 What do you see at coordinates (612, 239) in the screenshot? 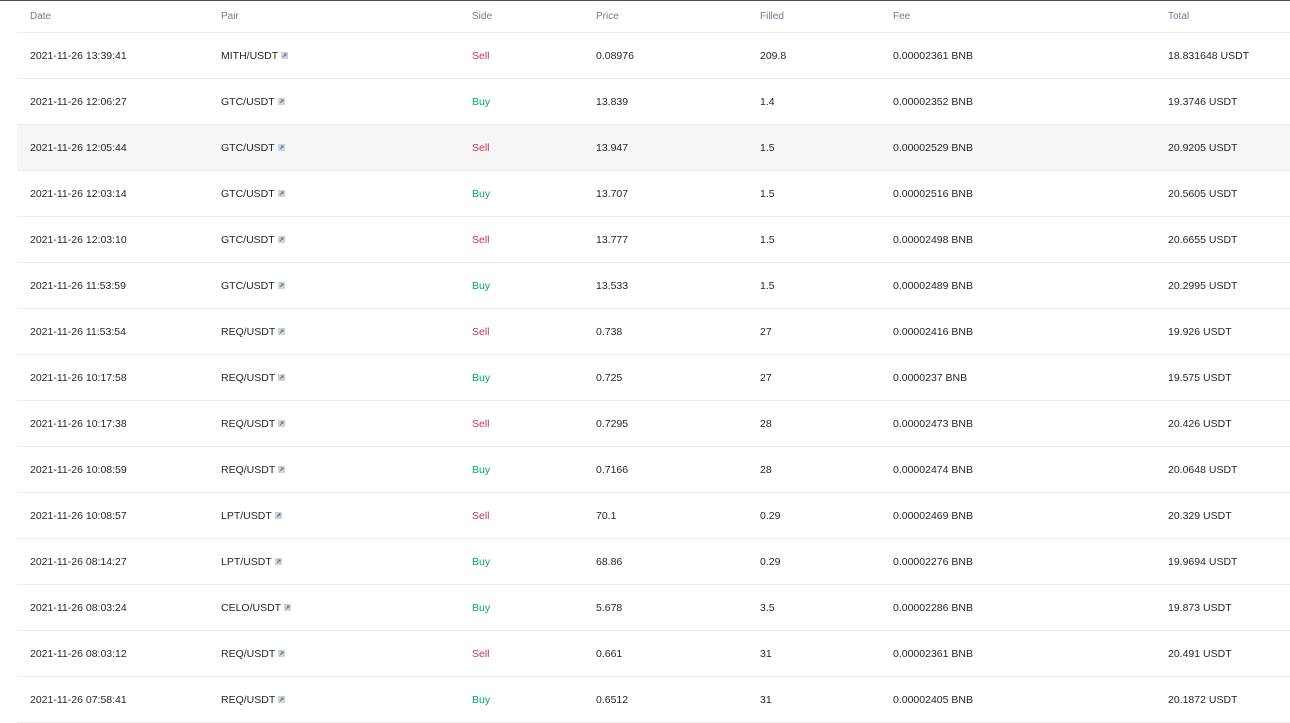
I see `trade-price: 13.777` at bounding box center [612, 239].